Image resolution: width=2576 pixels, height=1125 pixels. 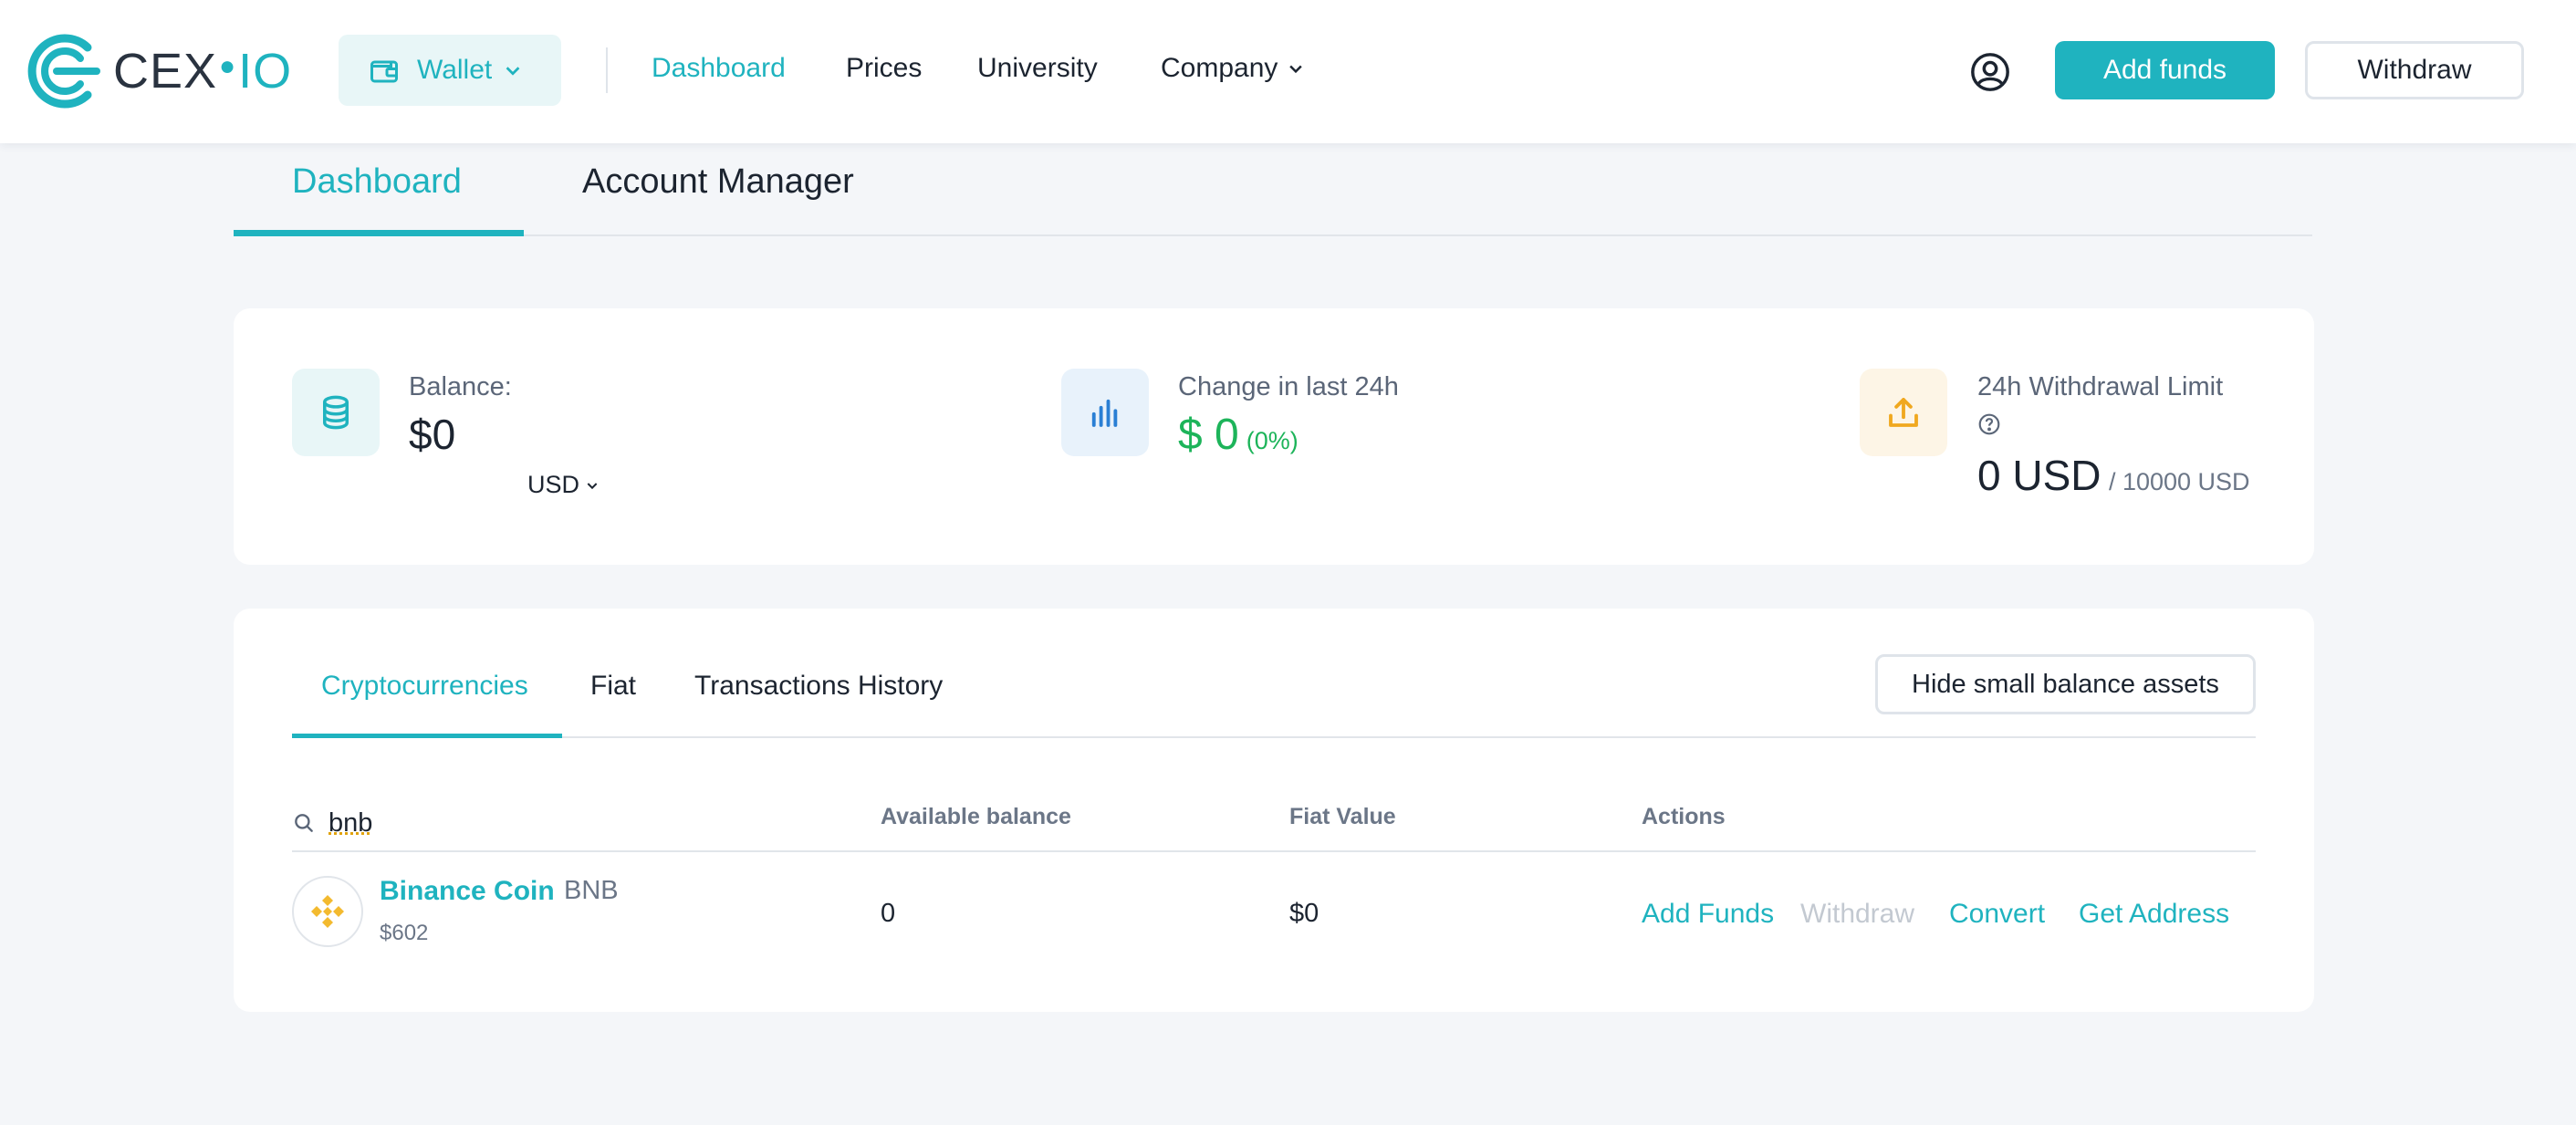 I want to click on coin-price: $602, so click(x=404, y=933).